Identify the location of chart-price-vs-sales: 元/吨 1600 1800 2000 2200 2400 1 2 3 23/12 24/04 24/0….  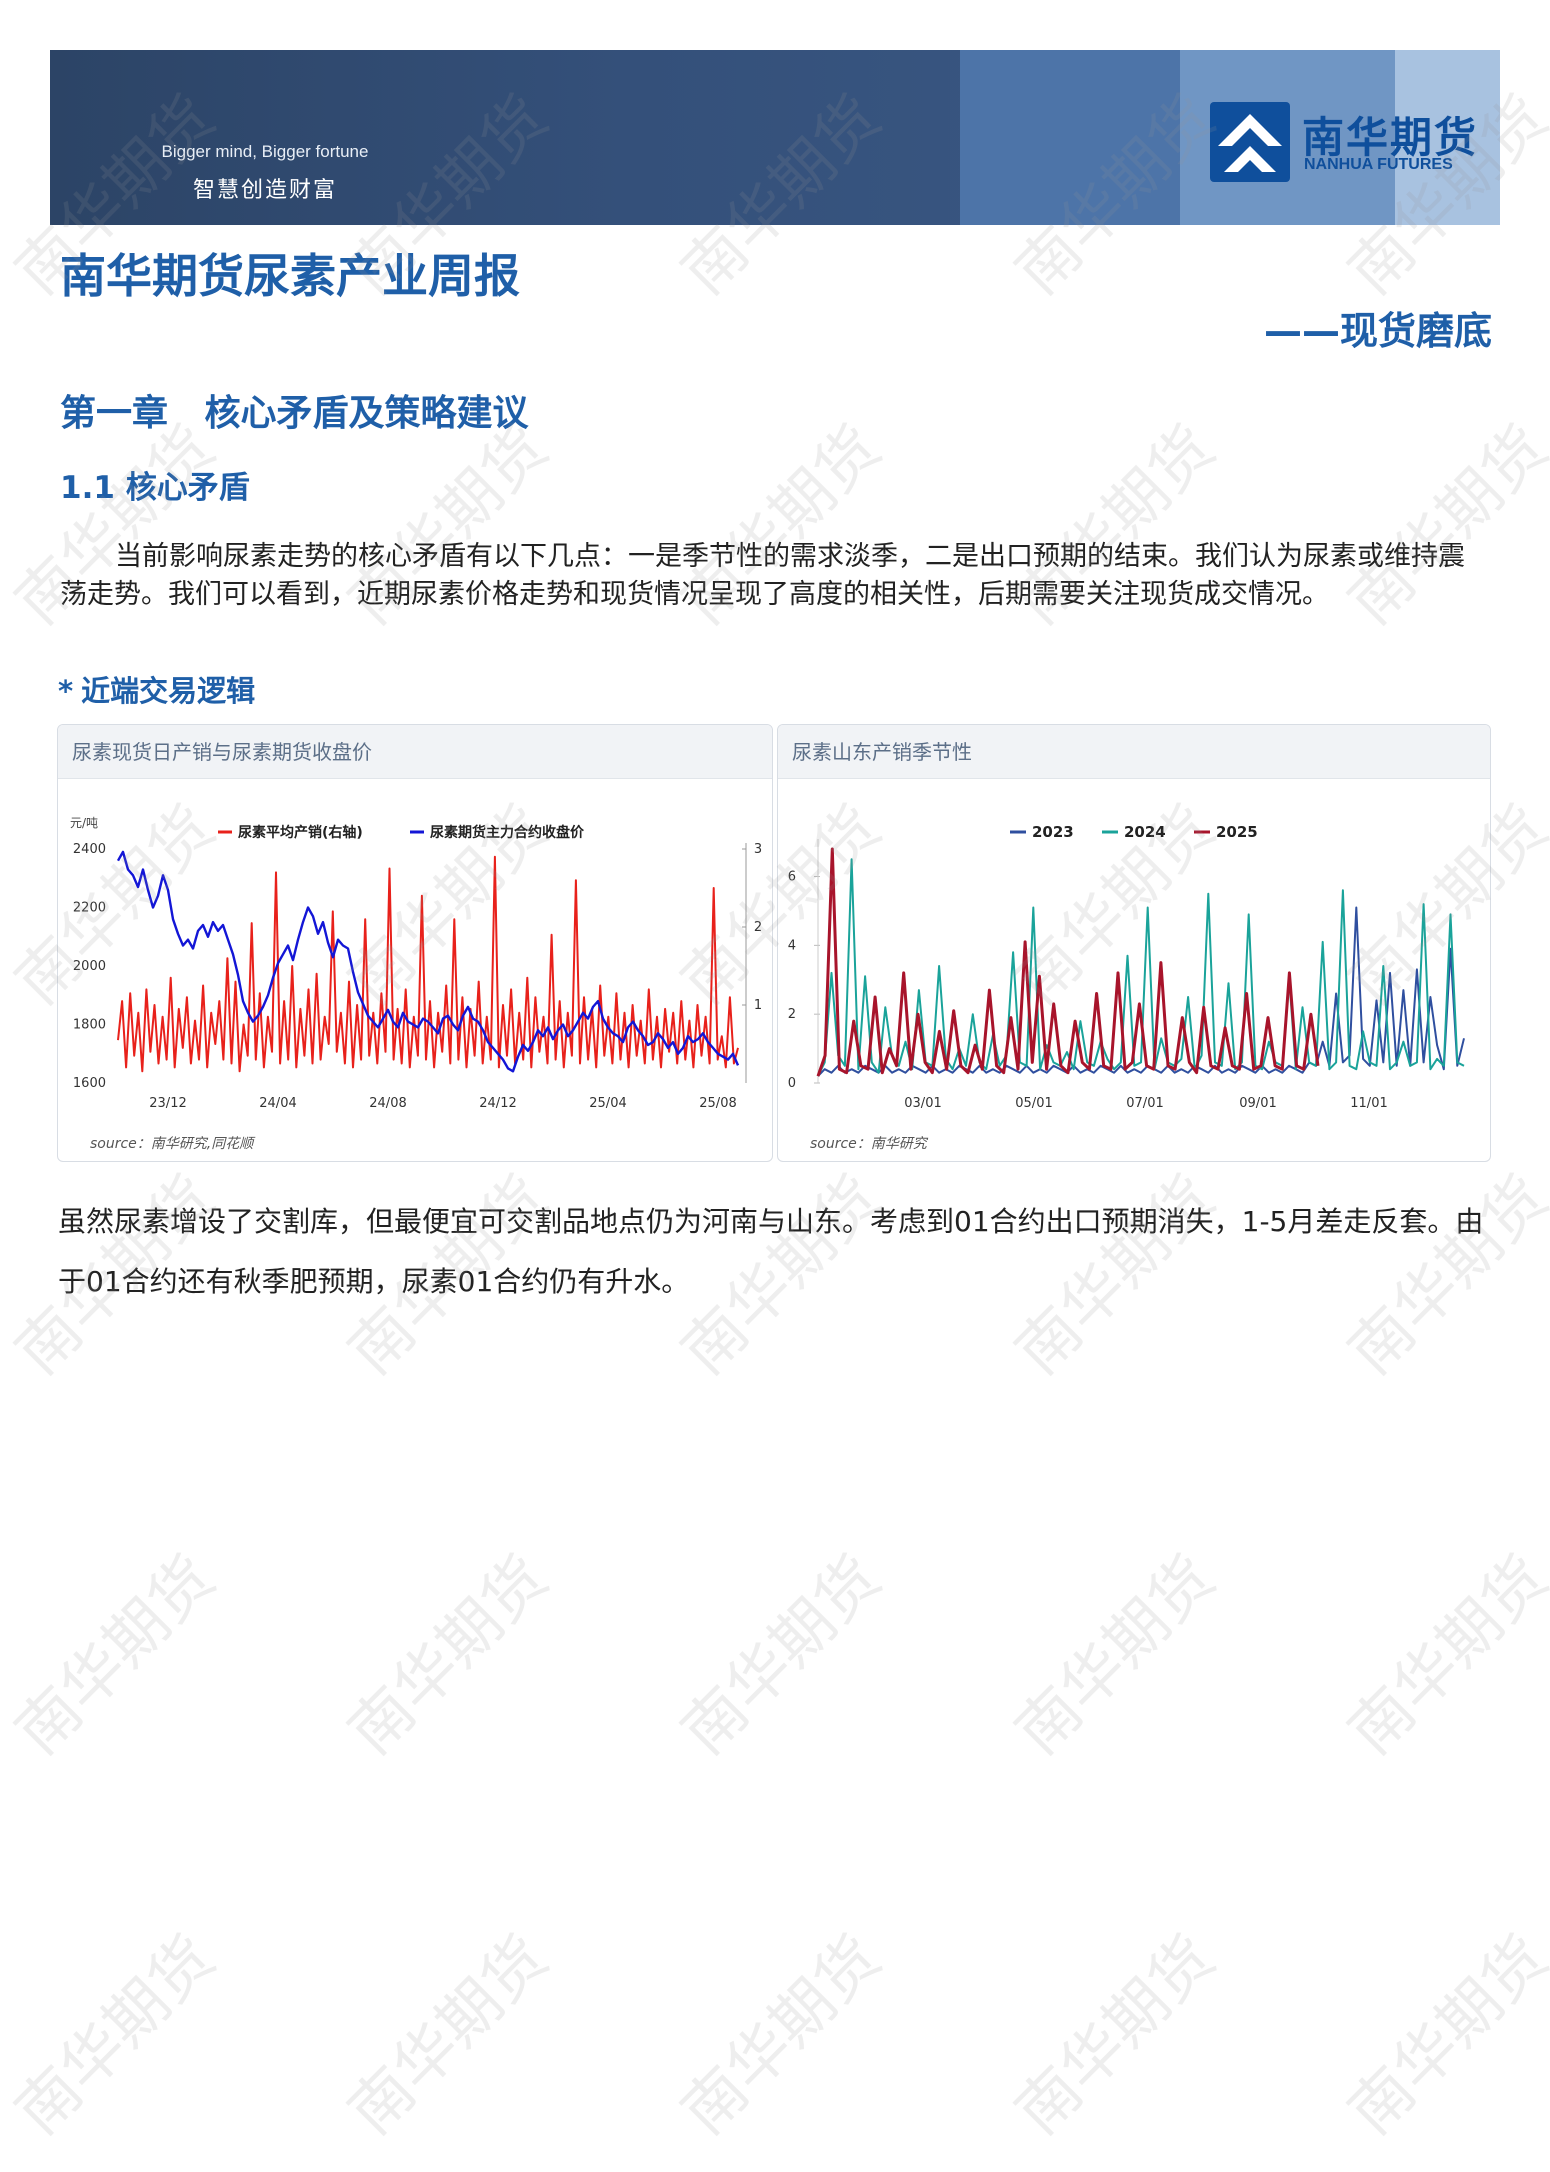
(416, 963).